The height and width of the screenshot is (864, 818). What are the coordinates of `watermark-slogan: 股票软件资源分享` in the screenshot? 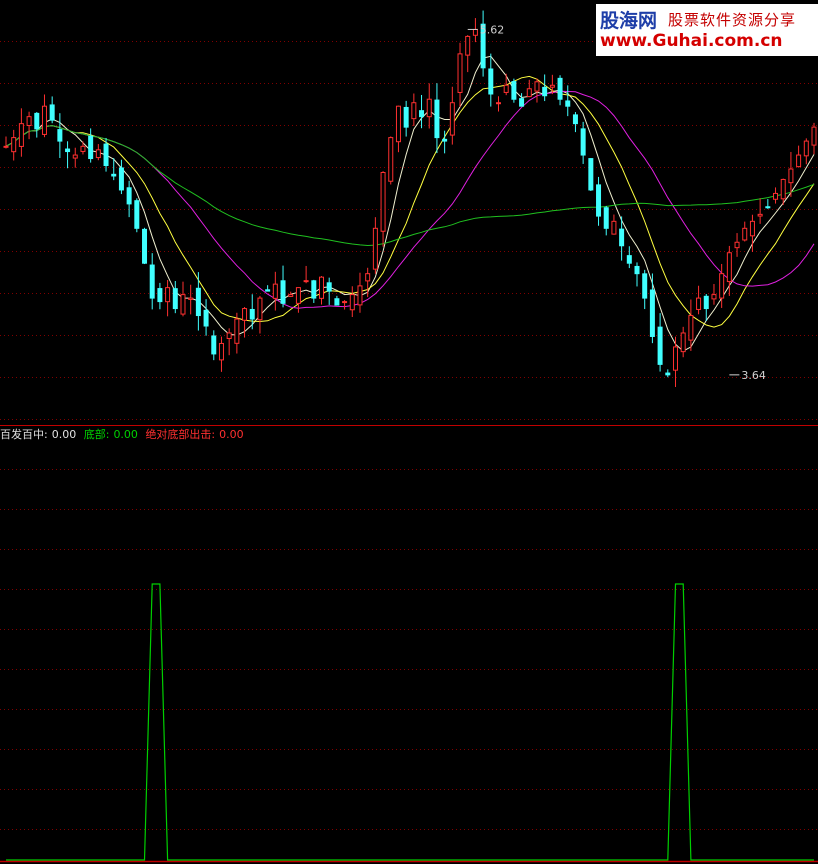 It's located at (732, 20).